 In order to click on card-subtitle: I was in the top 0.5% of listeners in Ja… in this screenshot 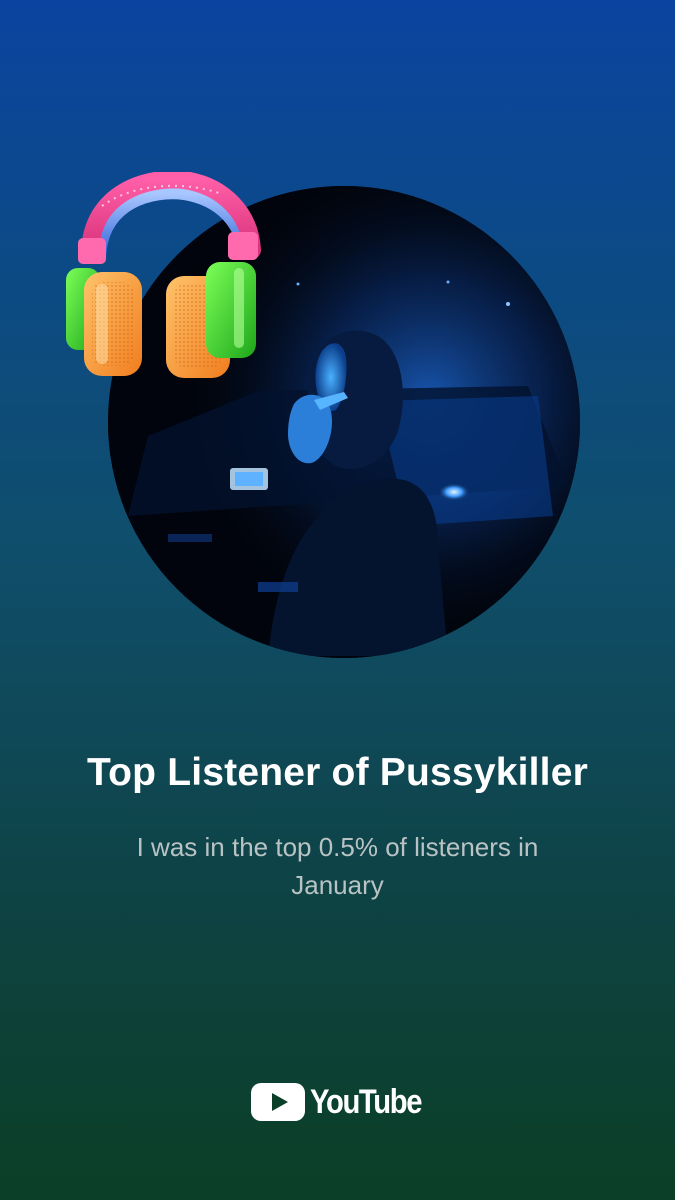, I will do `click(337, 866)`.